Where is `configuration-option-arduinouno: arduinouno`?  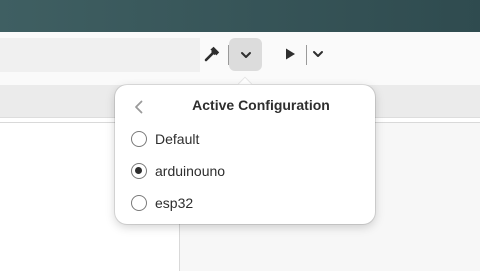 configuration-option-arduinouno: arduinouno is located at coordinates (245, 171).